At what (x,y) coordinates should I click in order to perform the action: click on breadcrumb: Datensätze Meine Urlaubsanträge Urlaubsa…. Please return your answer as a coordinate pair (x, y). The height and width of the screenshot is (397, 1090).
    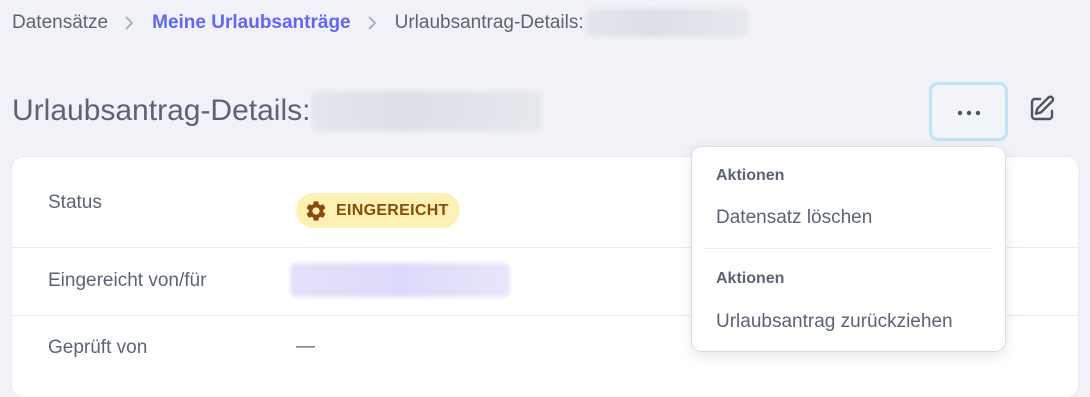
    Looking at the image, I should click on (380, 23).